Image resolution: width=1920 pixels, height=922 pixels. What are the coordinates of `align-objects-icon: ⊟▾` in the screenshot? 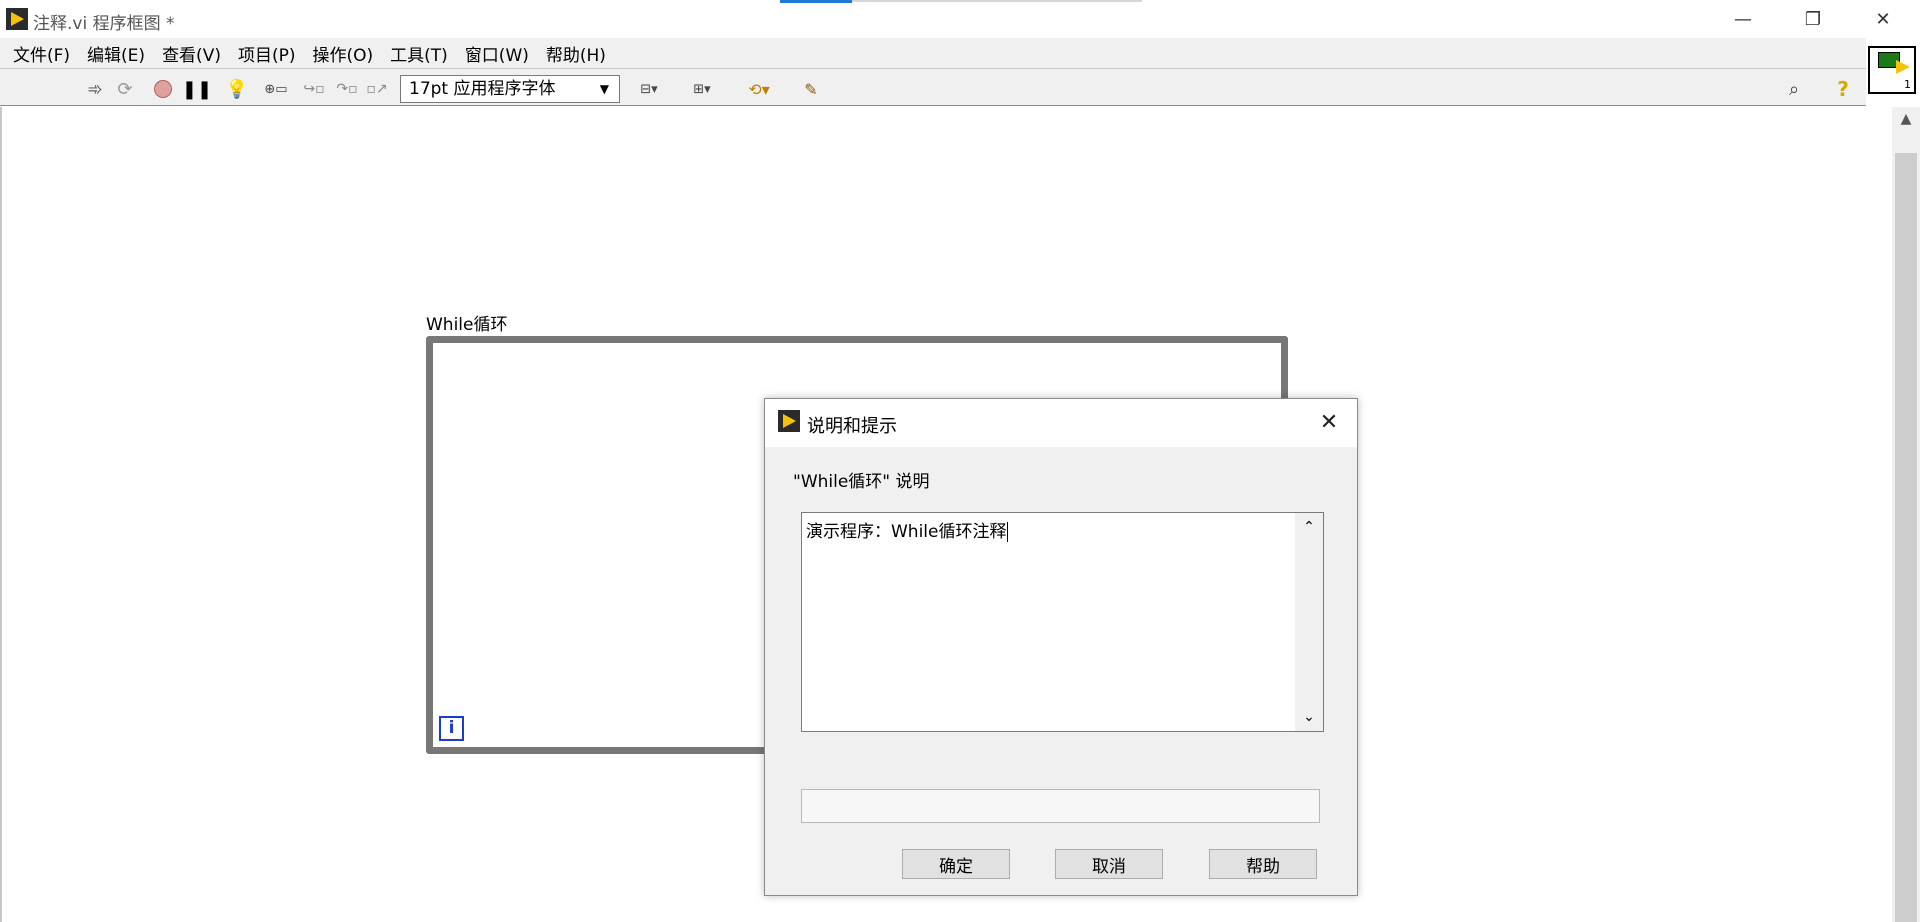 It's located at (649, 89).